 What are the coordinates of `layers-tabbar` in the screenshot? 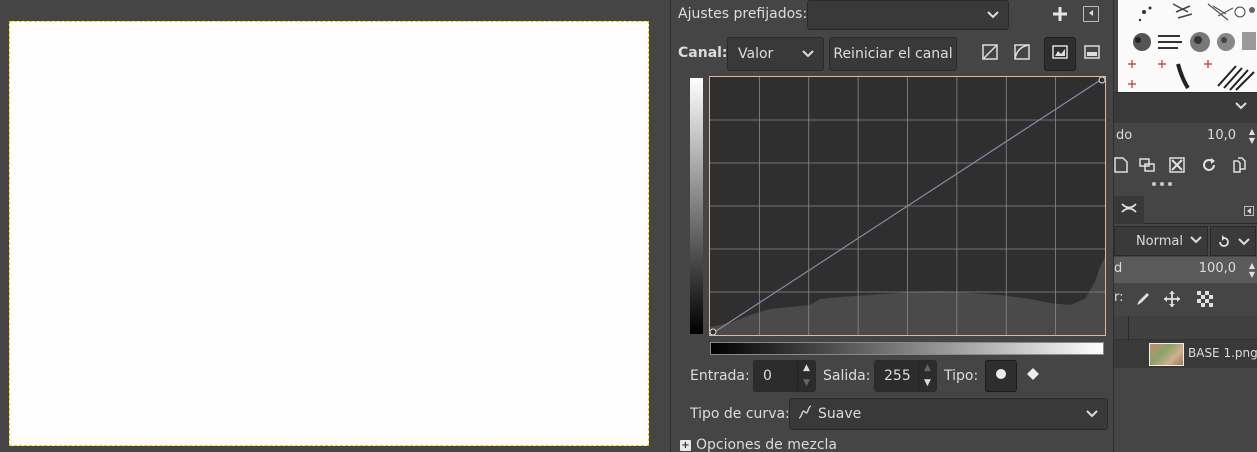 It's located at (1185, 210).